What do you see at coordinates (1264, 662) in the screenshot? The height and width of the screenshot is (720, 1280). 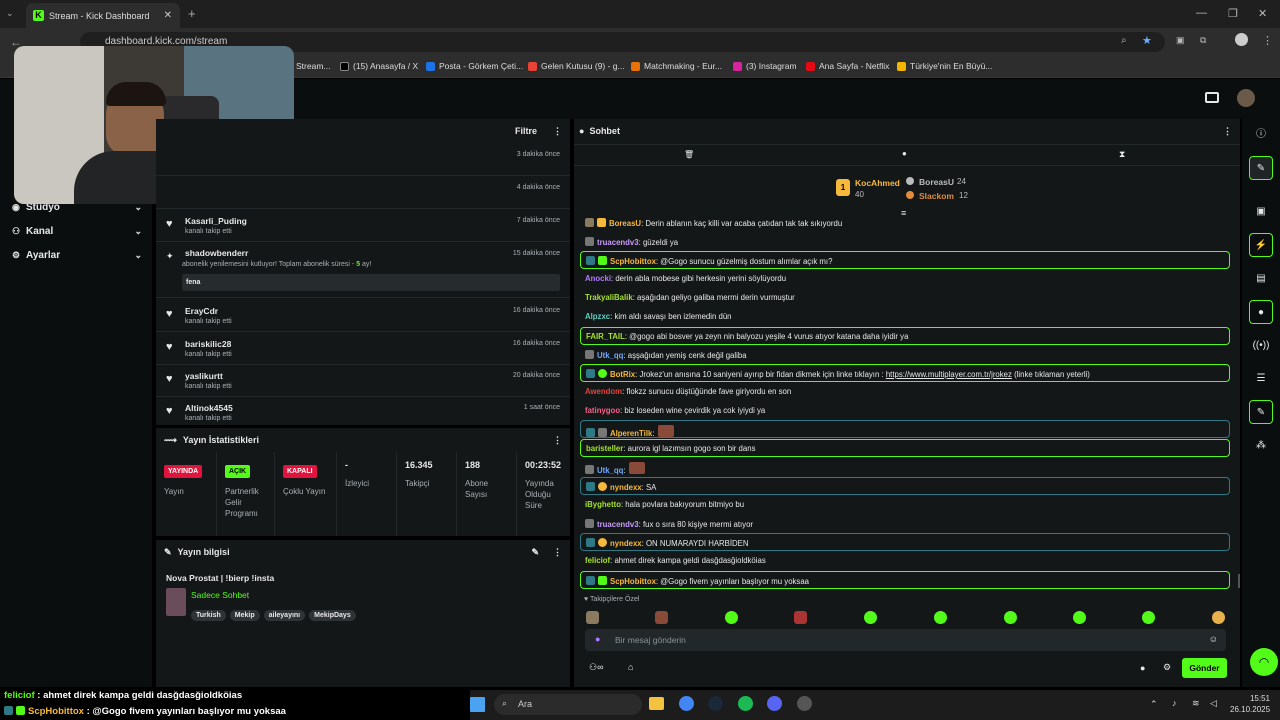 I see `support-headset-icon: ◠` at bounding box center [1264, 662].